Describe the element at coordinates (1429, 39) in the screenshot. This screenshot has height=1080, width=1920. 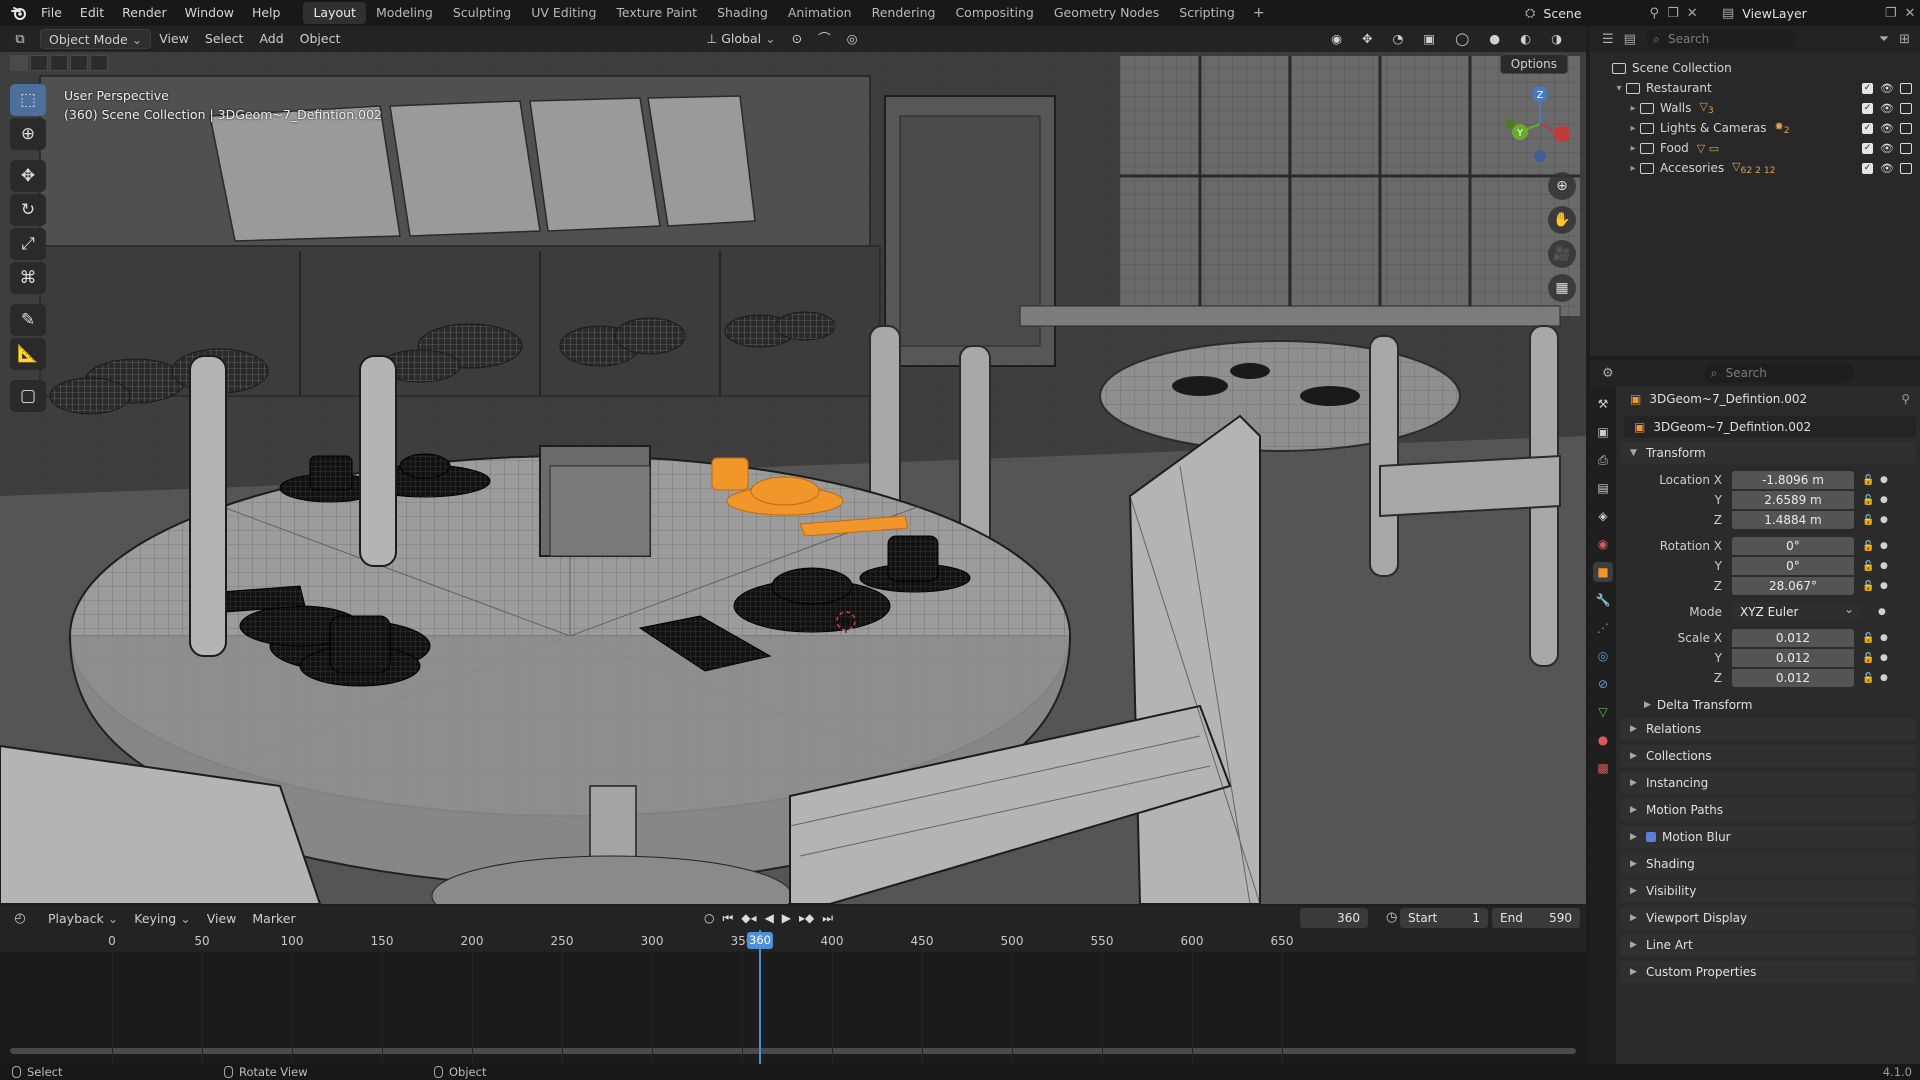
I see `xray-icon: ▣` at that location.